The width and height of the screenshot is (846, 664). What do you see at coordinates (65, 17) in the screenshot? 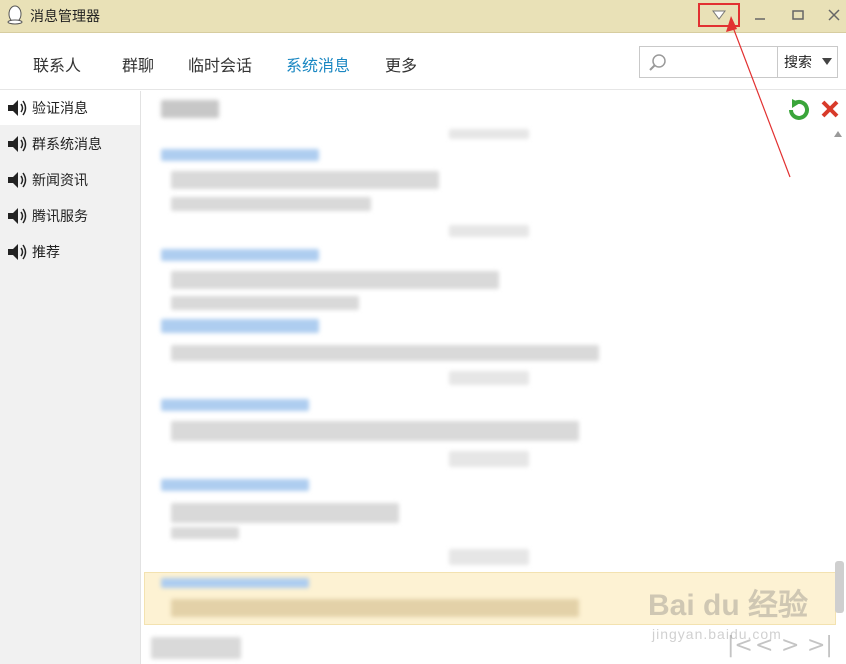
I see `window-title: 消息管理器` at bounding box center [65, 17].